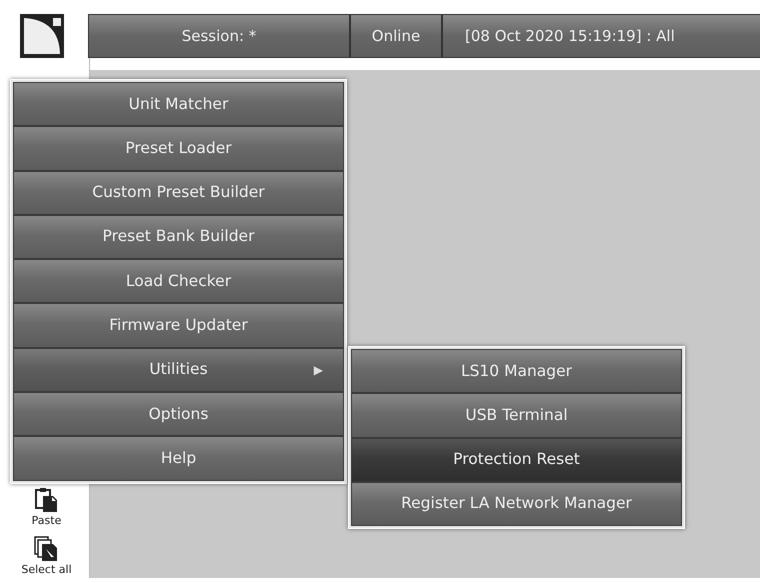  What do you see at coordinates (178, 104) in the screenshot?
I see `menu-item: Unit Matcher` at bounding box center [178, 104].